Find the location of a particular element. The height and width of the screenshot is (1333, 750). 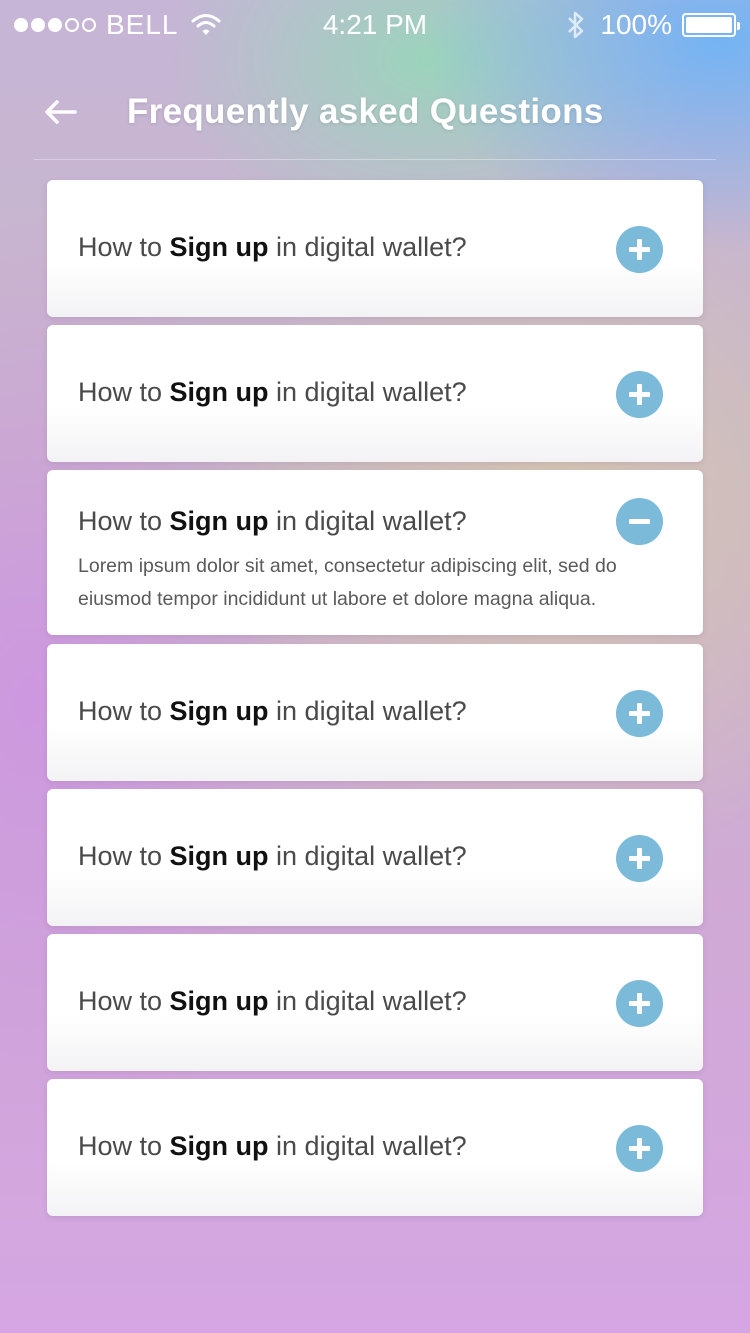

bluetooth-icon is located at coordinates (576, 25).